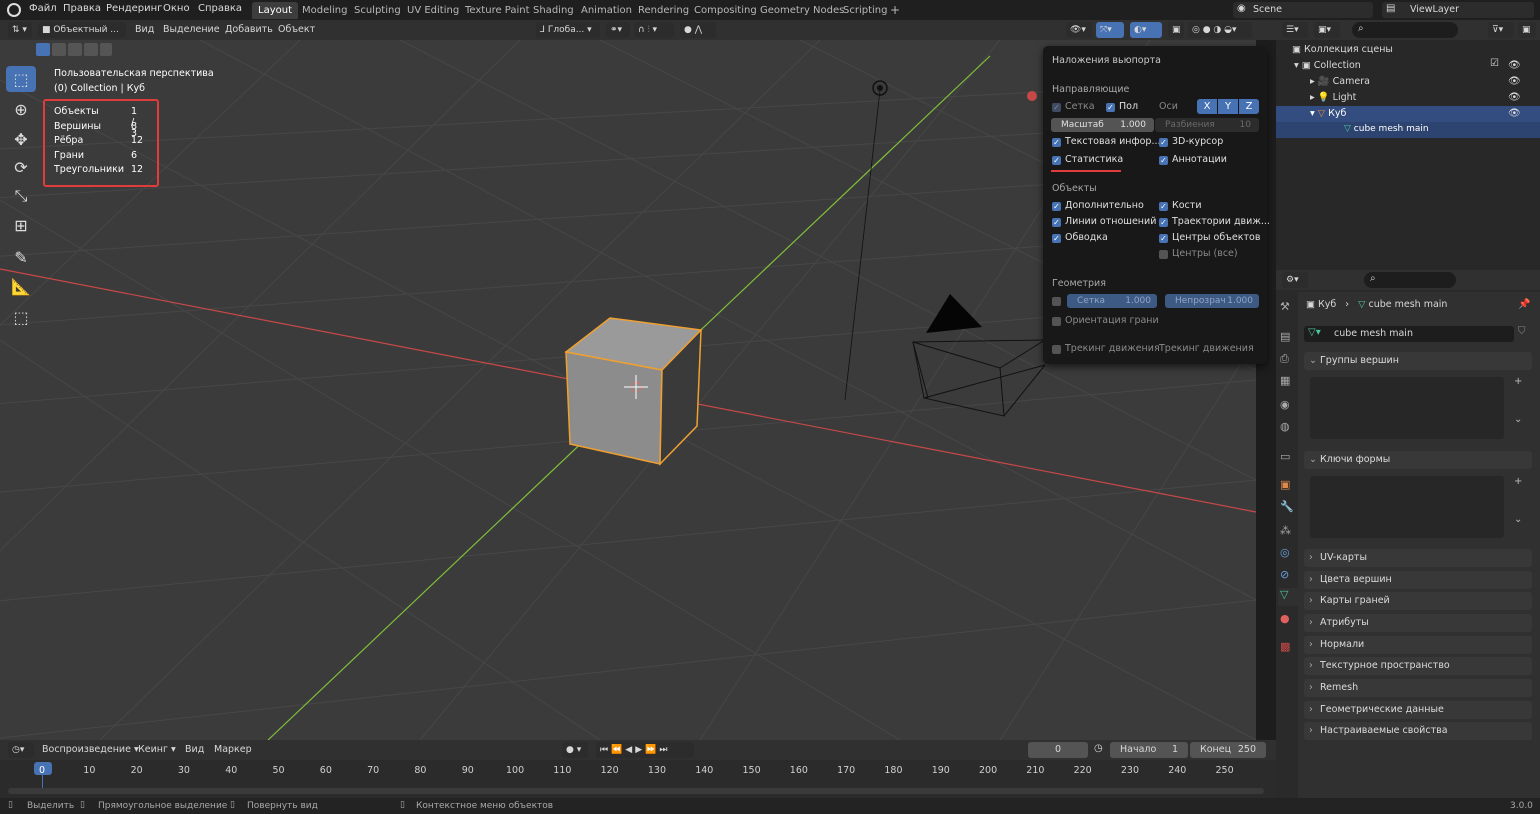 The width and height of the screenshot is (1540, 814). Describe the element at coordinates (233, 749) in the screenshot. I see `marker-menu: Маркер` at that location.